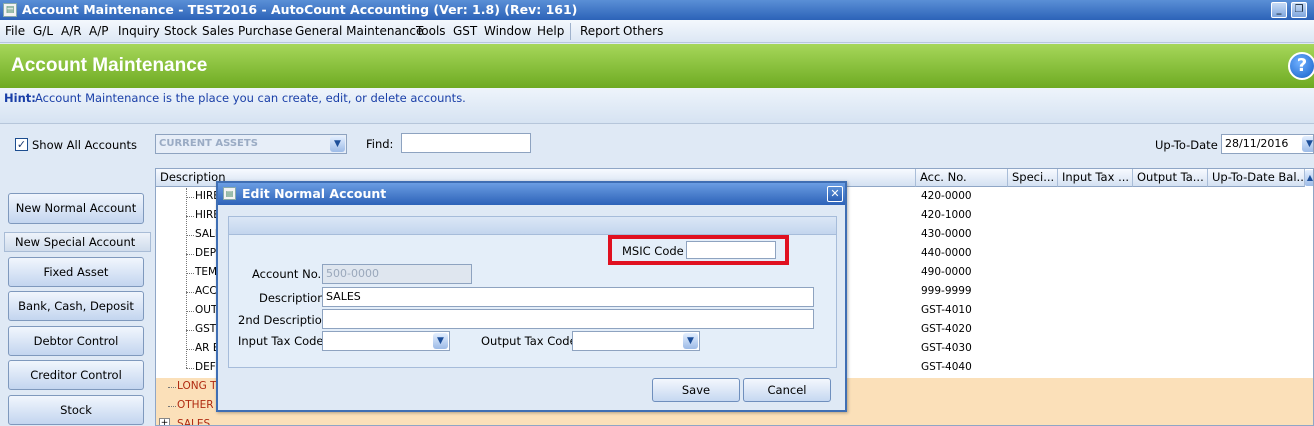  Describe the element at coordinates (292, 298) in the screenshot. I see `description-label: Description` at that location.